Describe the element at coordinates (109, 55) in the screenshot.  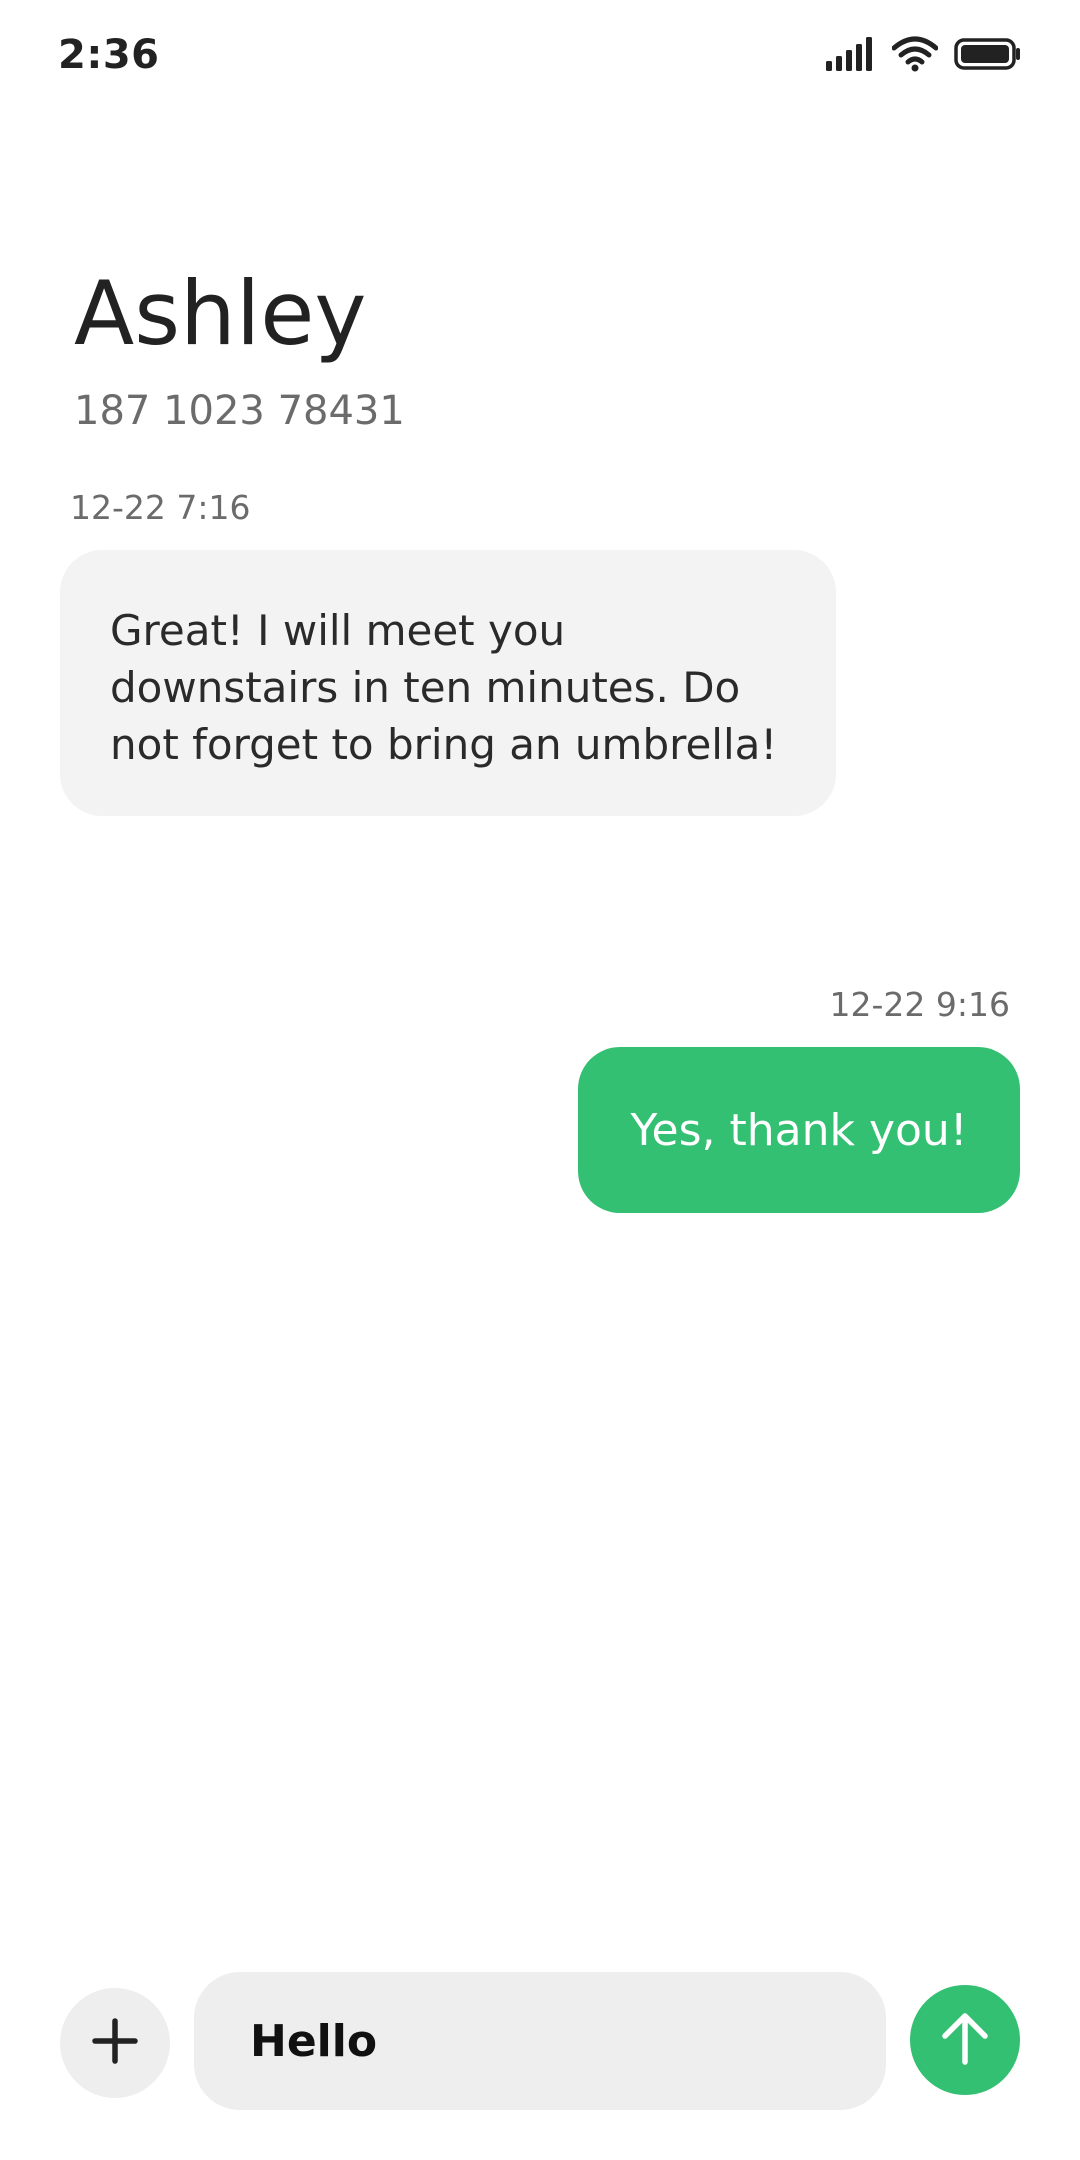
I see `status-time: 2:36` at that location.